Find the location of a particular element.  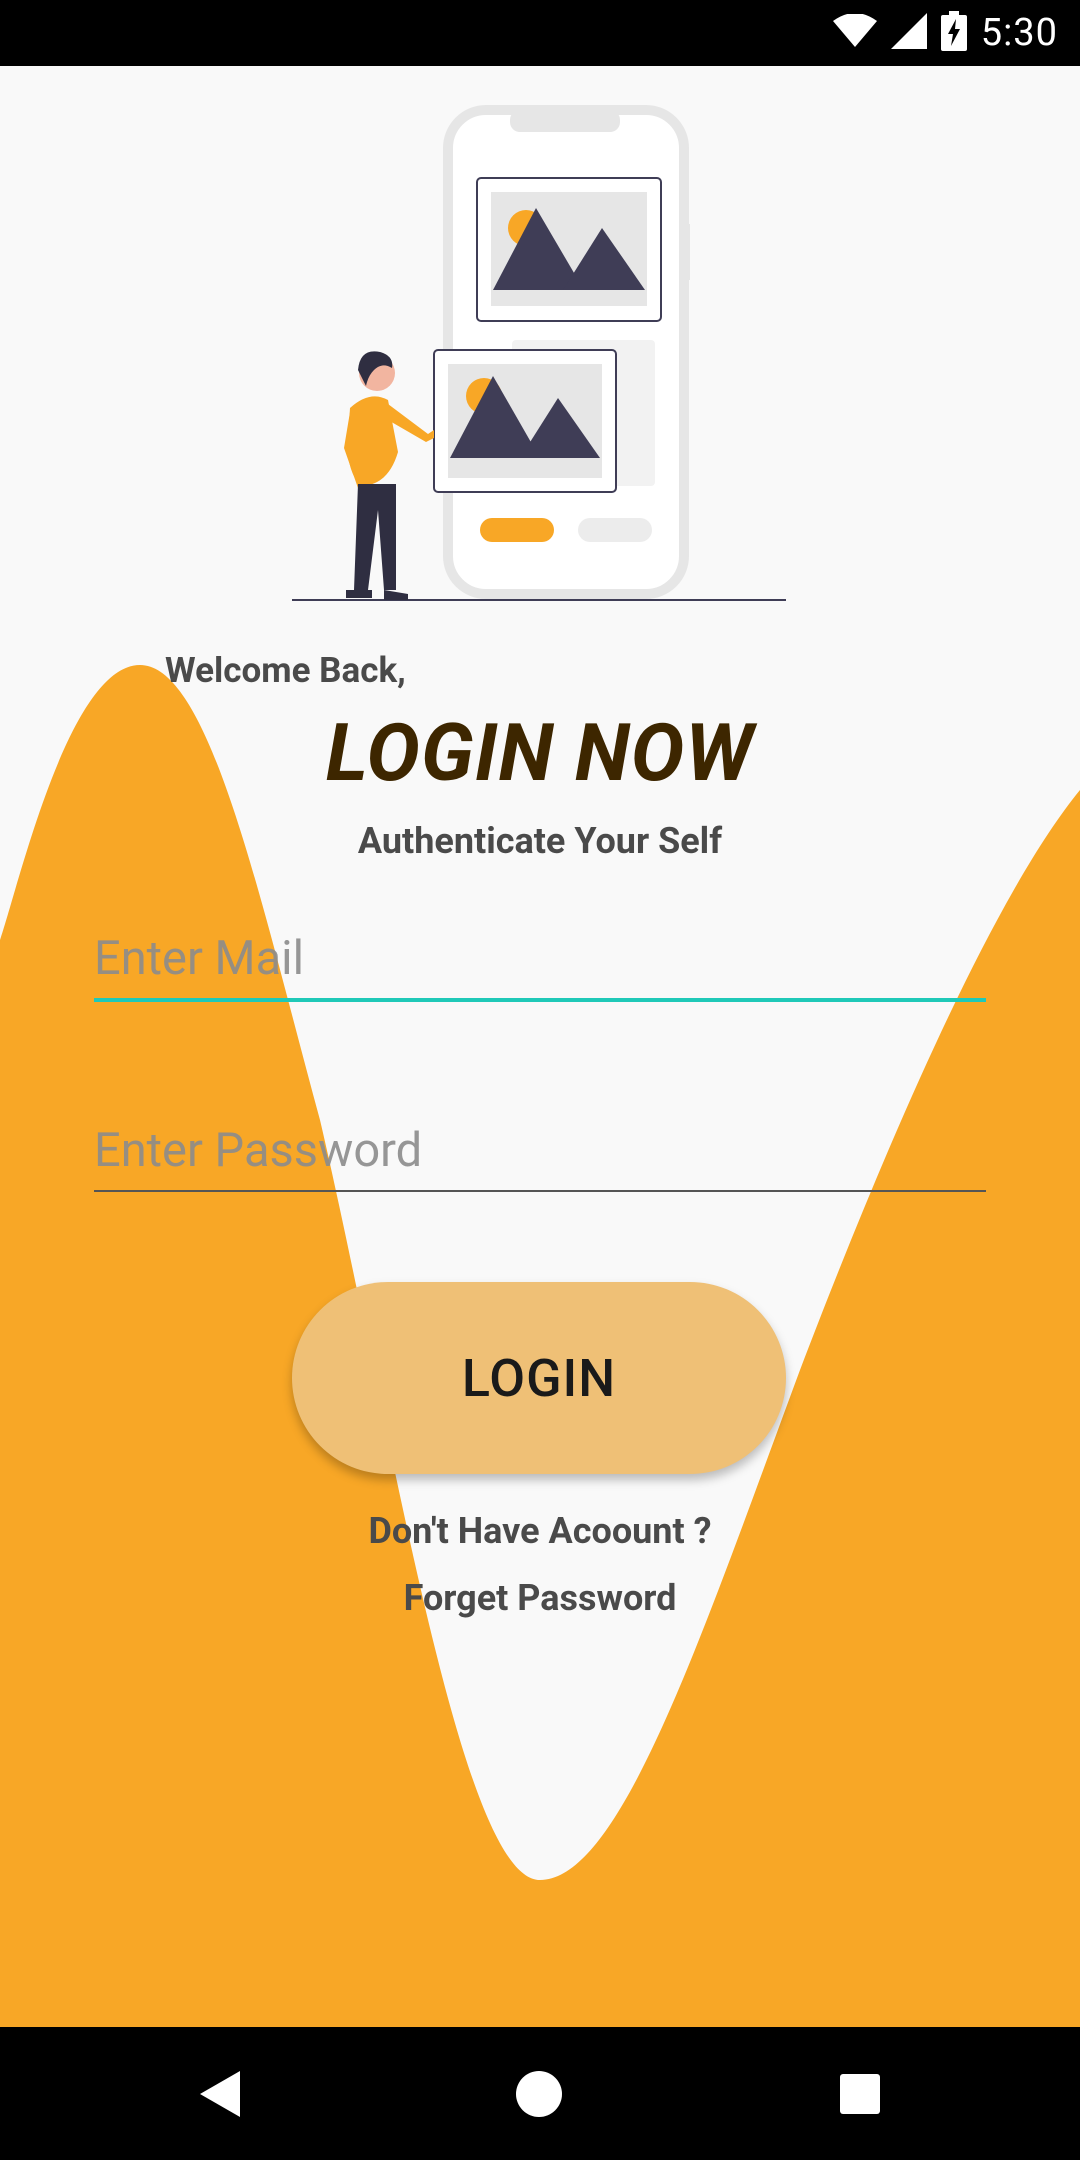

page-title: LOGIN NOW is located at coordinates (540, 753).